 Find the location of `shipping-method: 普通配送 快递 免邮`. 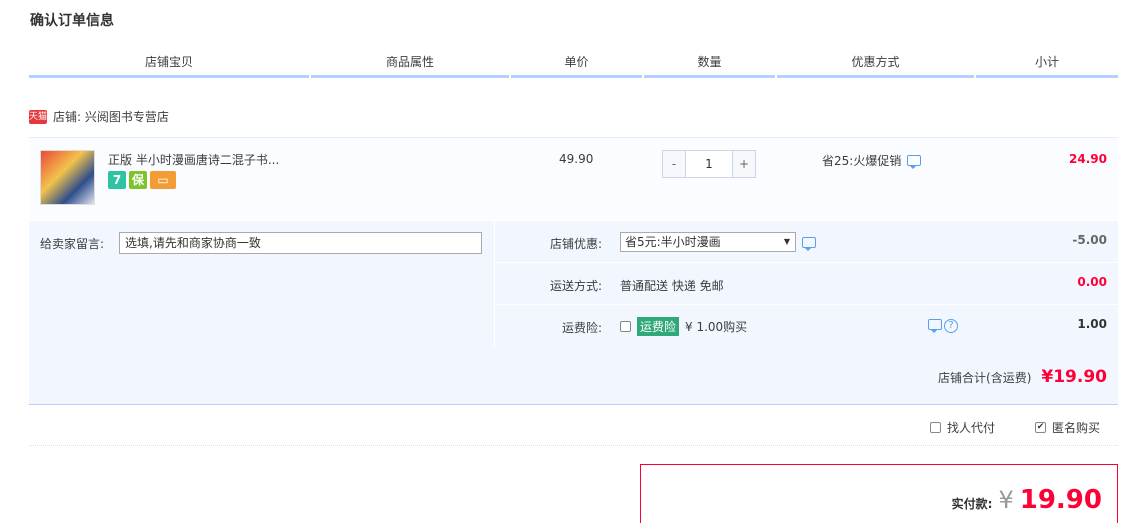

shipping-method: 普通配送 快递 免邮 is located at coordinates (672, 286).